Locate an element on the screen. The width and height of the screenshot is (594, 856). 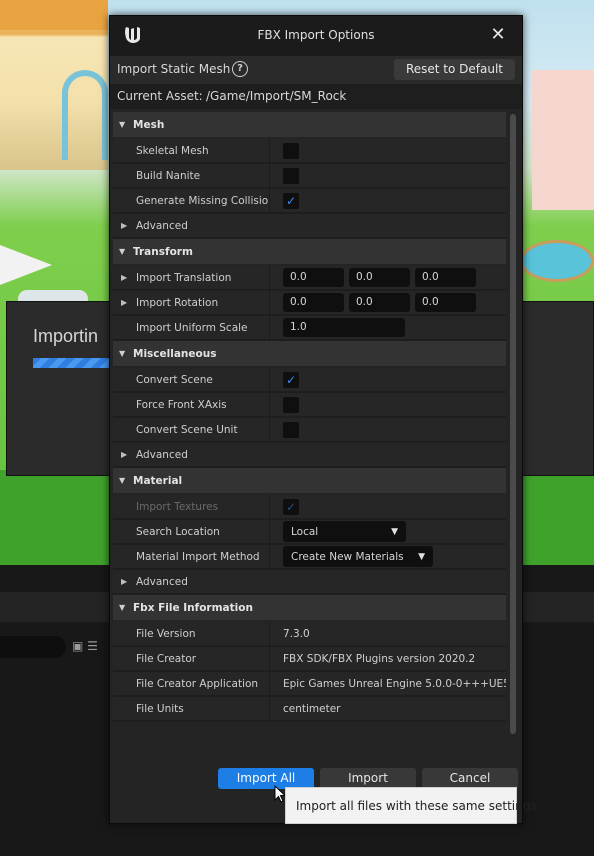
convert-scene-checkbox: ✓ is located at coordinates (291, 379).